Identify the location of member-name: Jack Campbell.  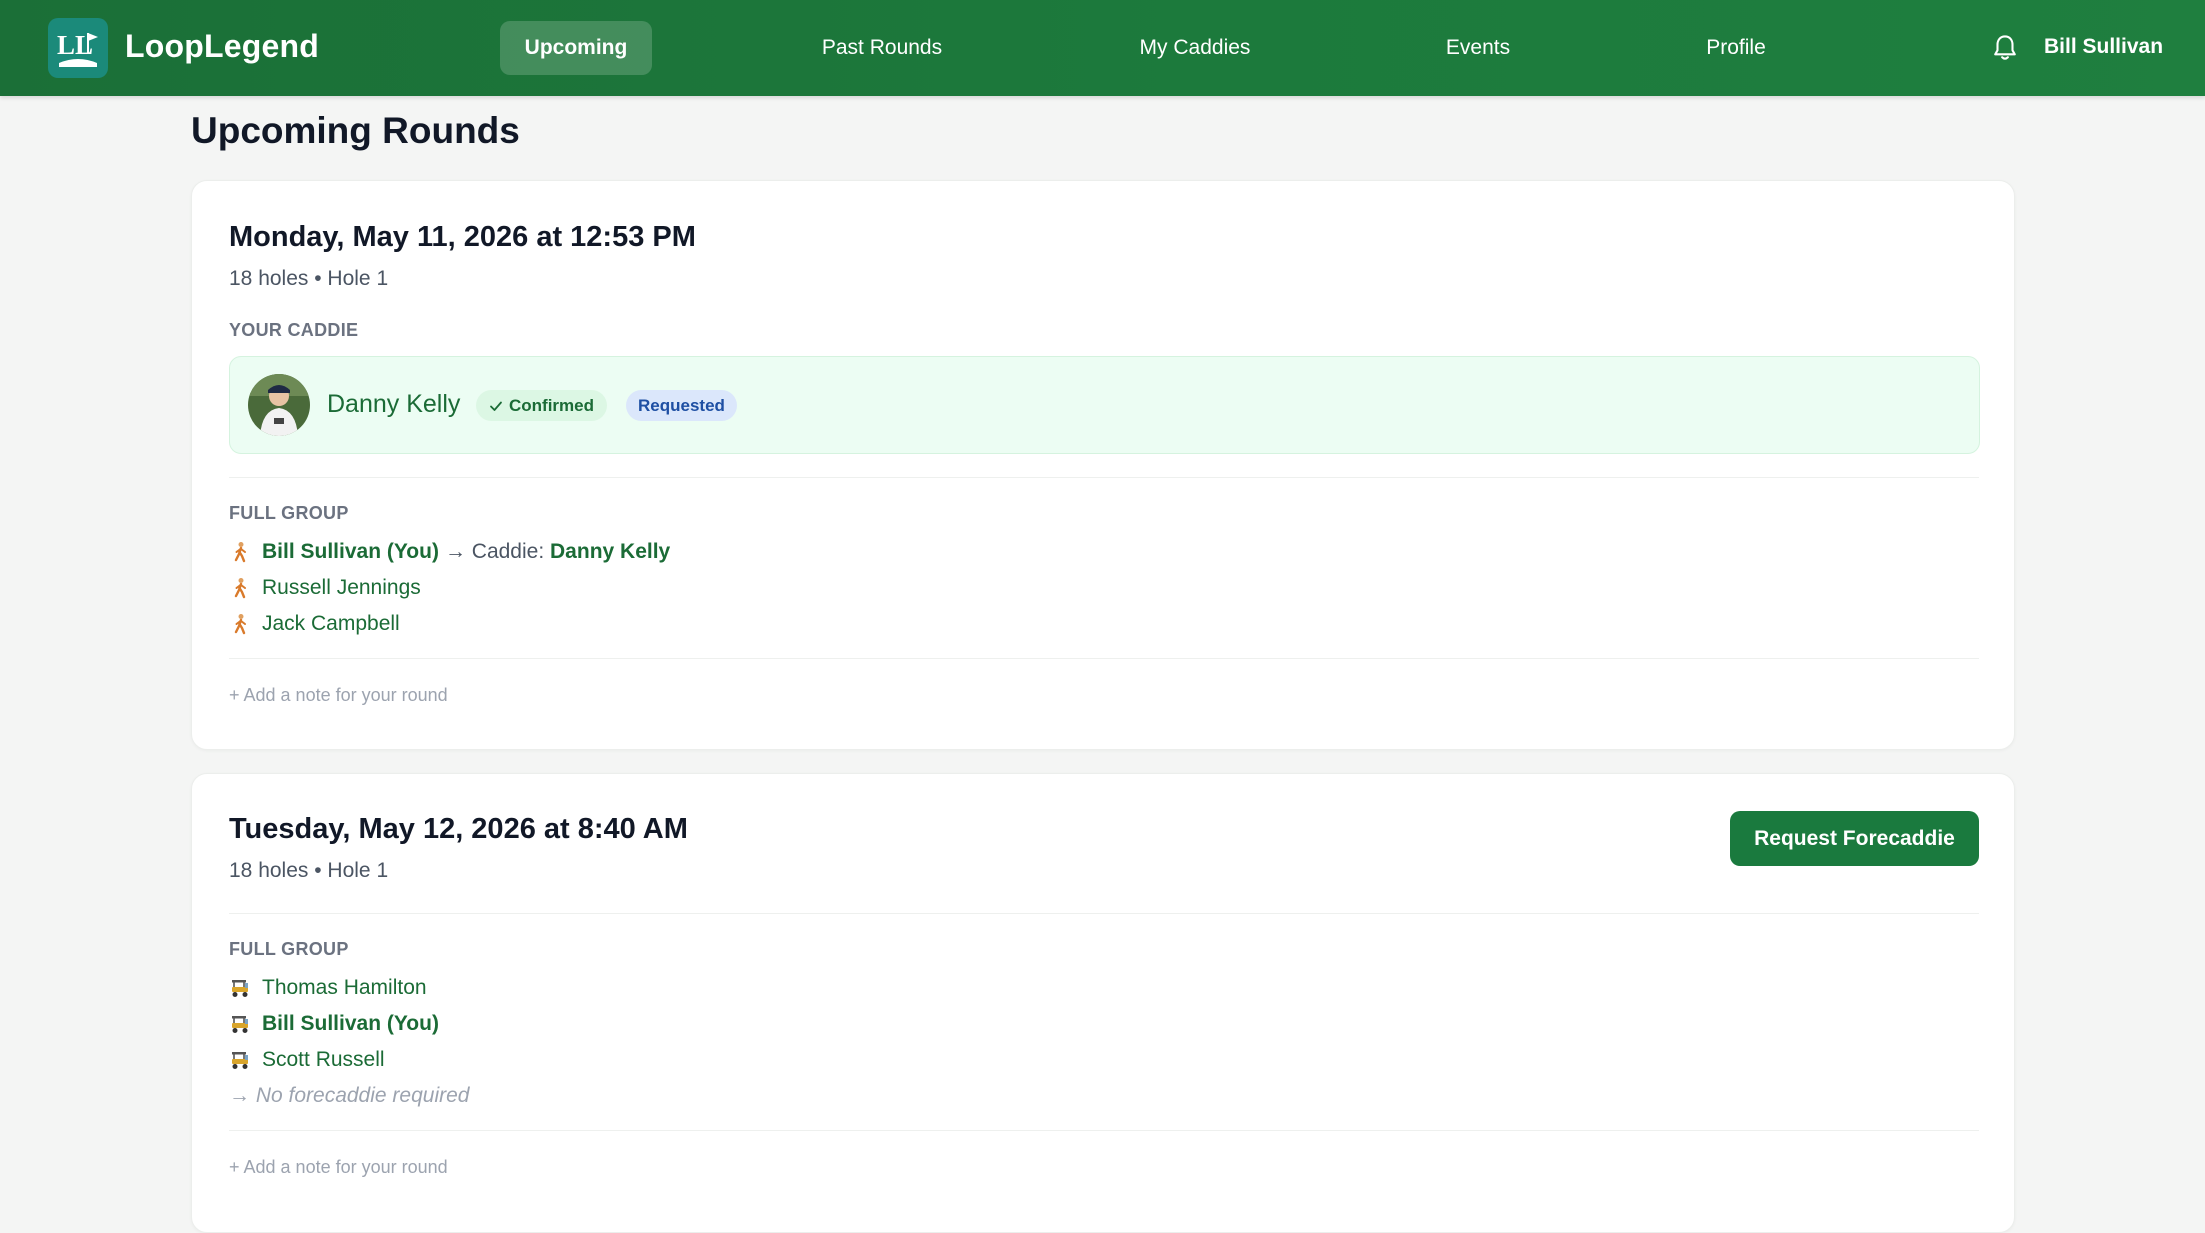
(331, 624).